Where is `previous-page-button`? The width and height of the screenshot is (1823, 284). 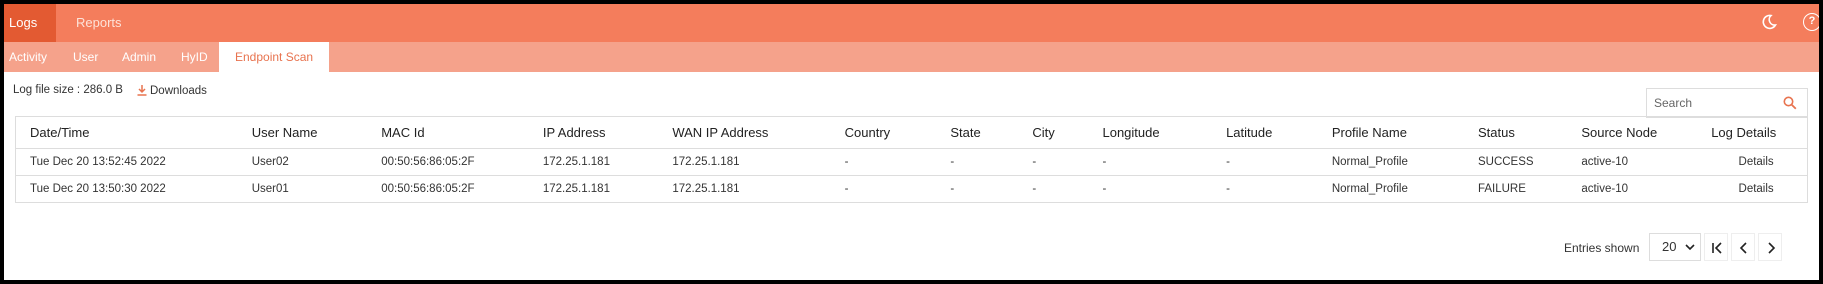
previous-page-button is located at coordinates (1743, 247).